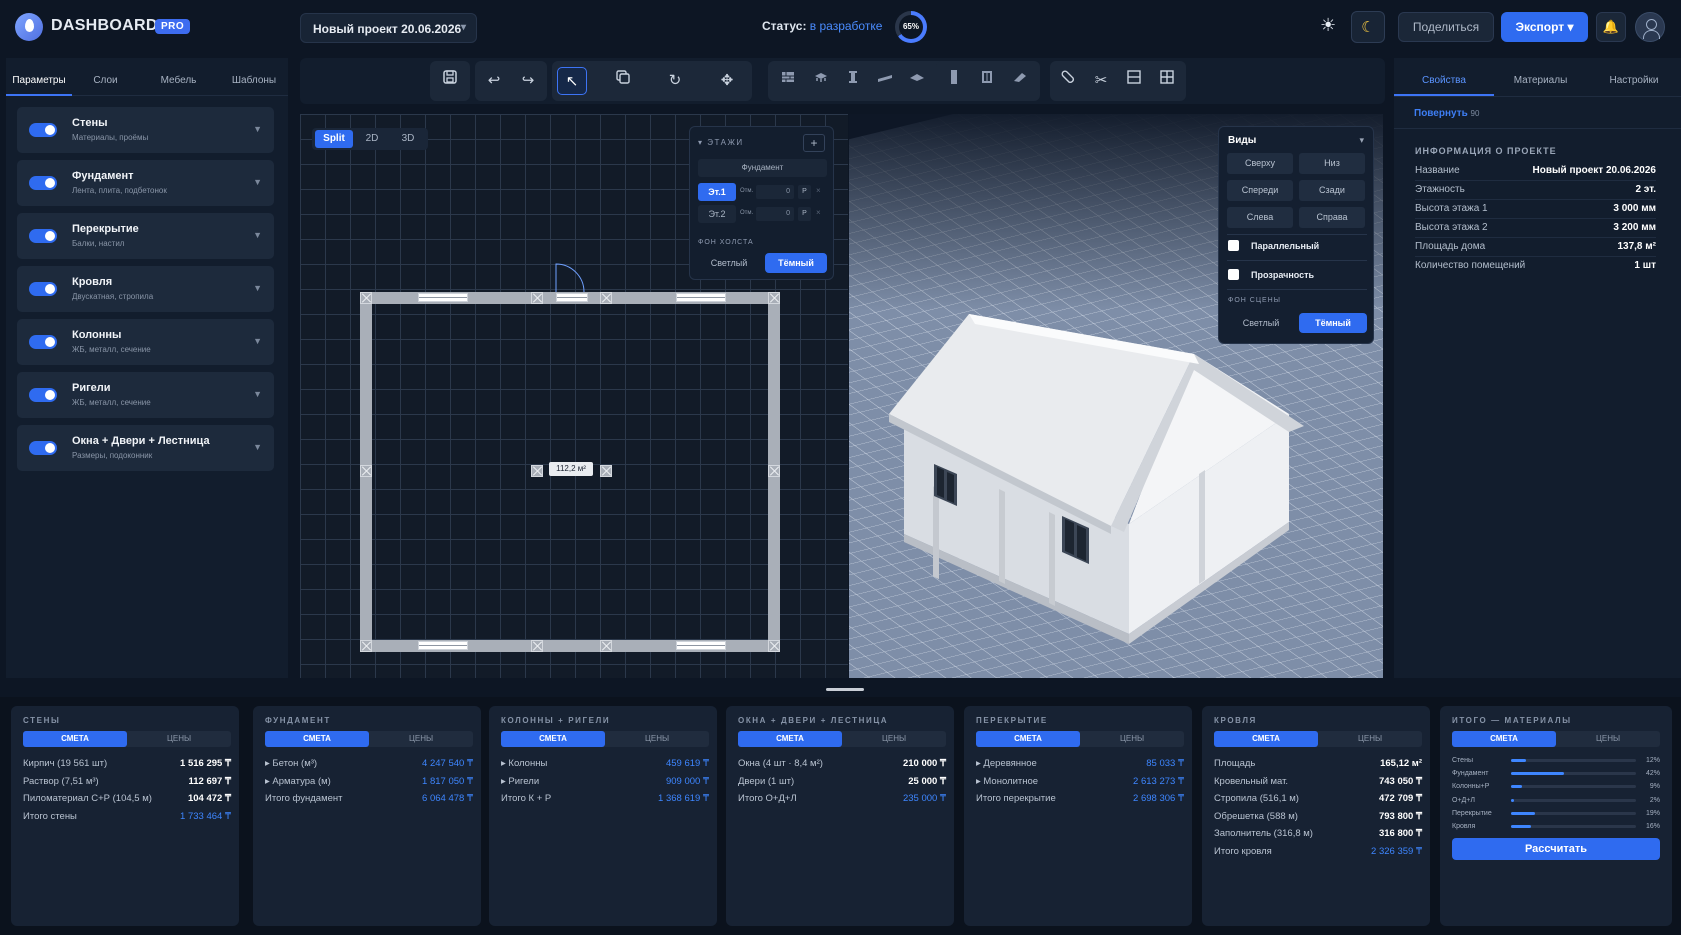  Describe the element at coordinates (145, 395) in the screenshot. I see `layer-beams: Ригели ЖБ, металл, сечение ▼` at that location.